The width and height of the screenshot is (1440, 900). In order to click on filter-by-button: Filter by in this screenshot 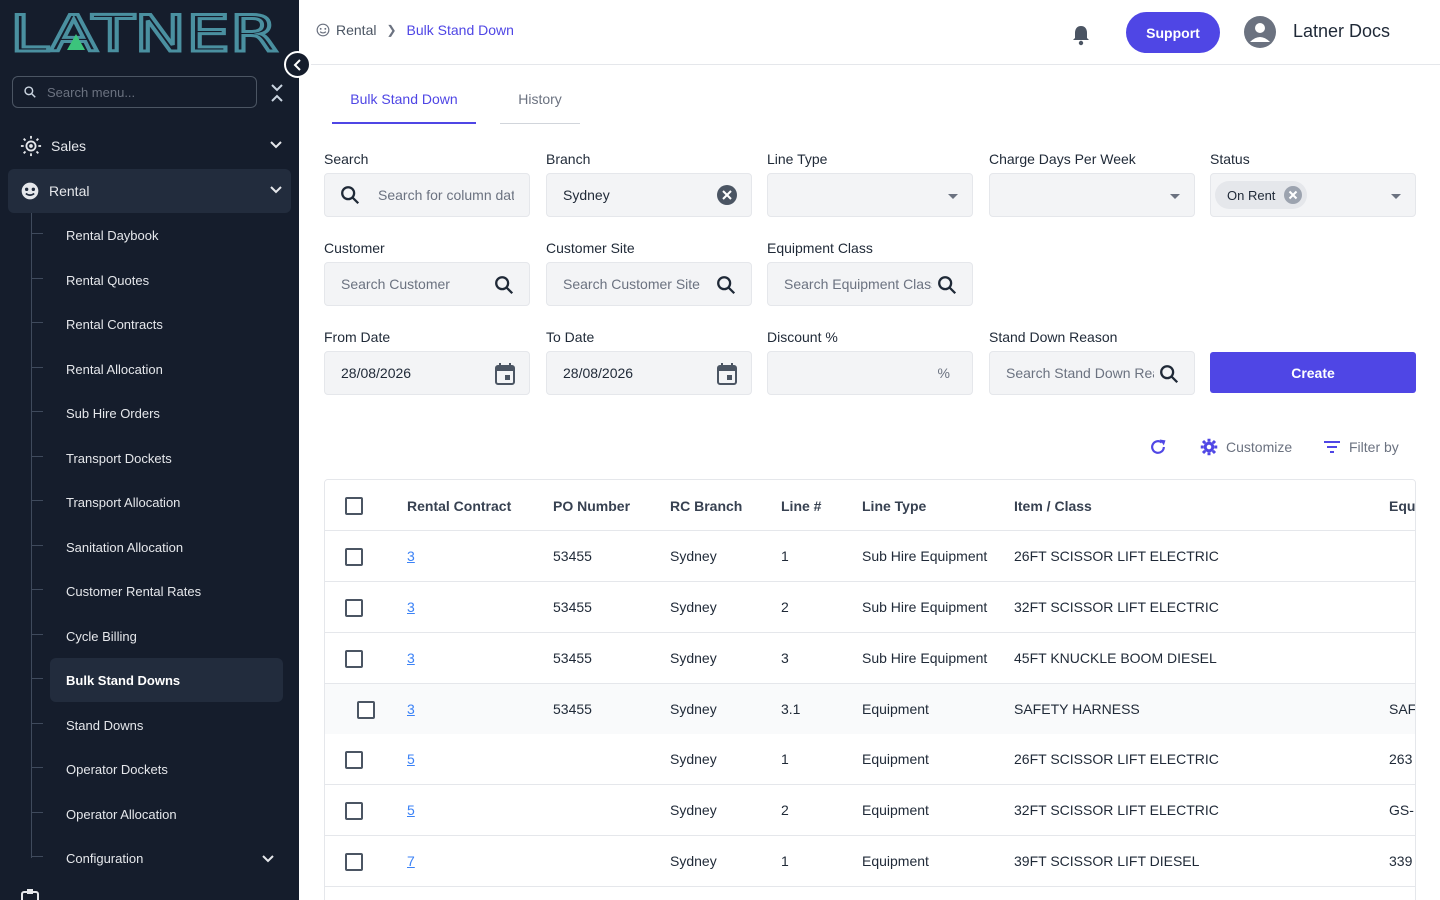, I will do `click(1361, 447)`.